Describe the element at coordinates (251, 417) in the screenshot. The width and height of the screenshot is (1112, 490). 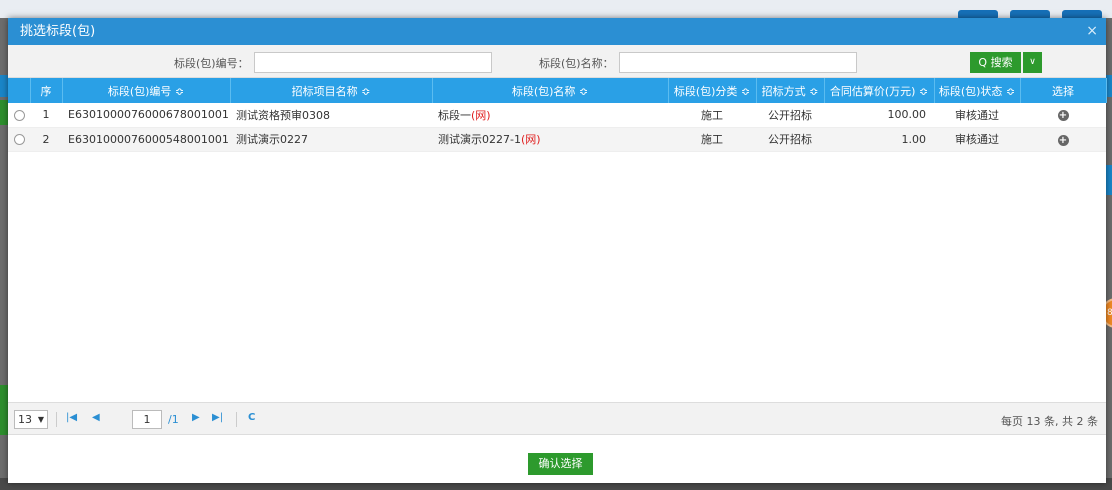
I see `refresh-icon: C` at that location.